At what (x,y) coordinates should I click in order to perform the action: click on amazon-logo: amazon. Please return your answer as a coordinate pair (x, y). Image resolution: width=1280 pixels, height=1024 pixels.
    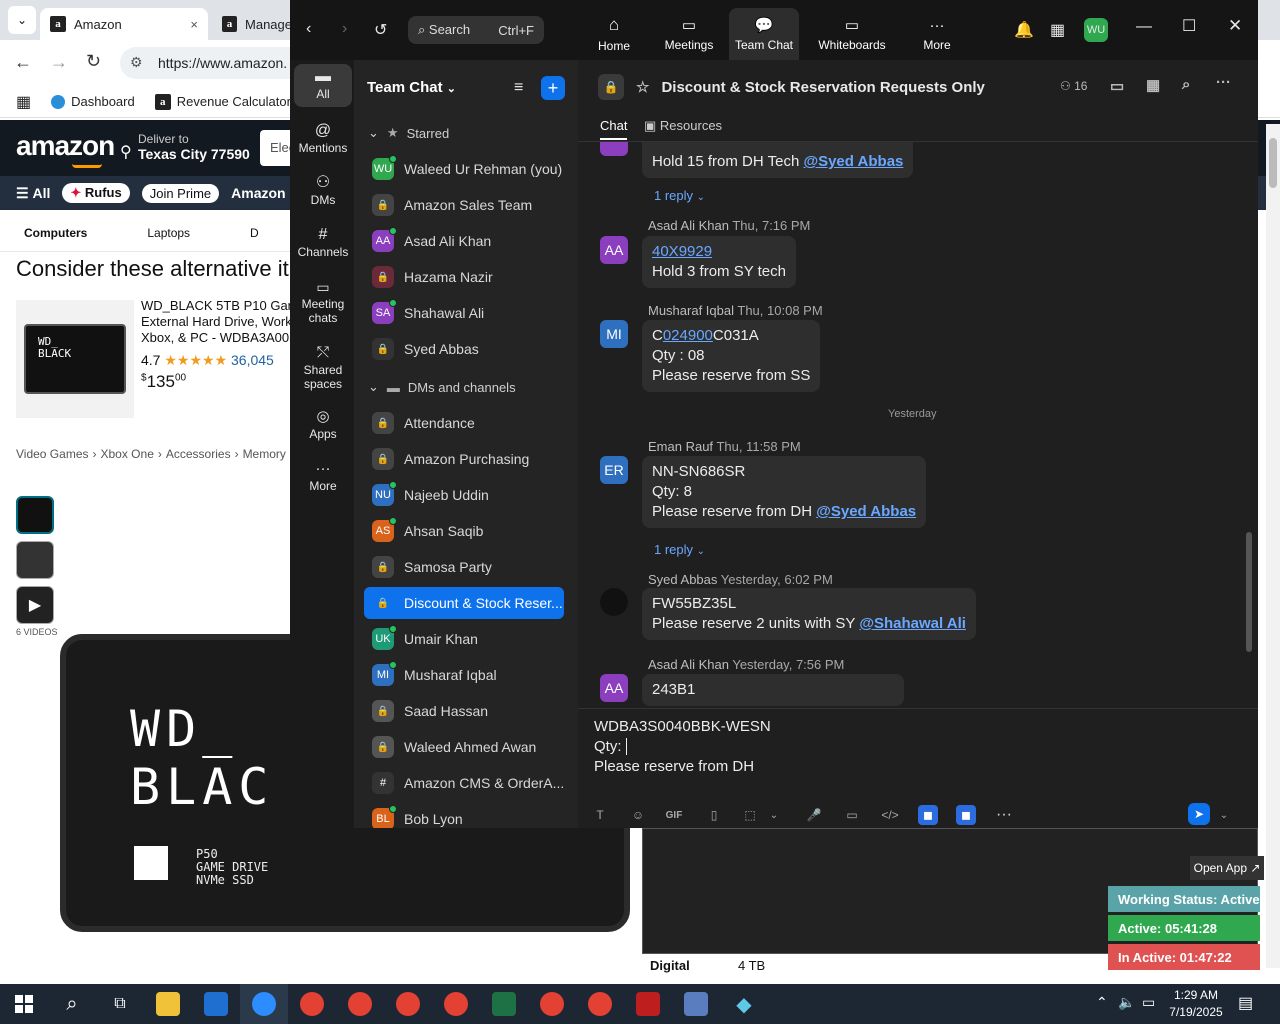
    Looking at the image, I should click on (65, 146).